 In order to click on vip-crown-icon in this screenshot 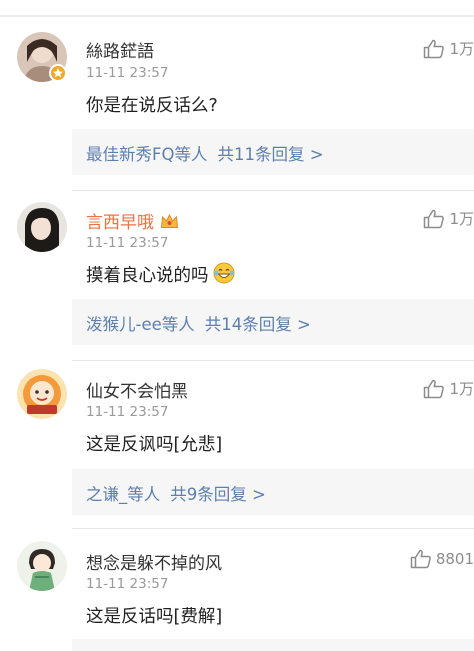, I will do `click(169, 220)`.